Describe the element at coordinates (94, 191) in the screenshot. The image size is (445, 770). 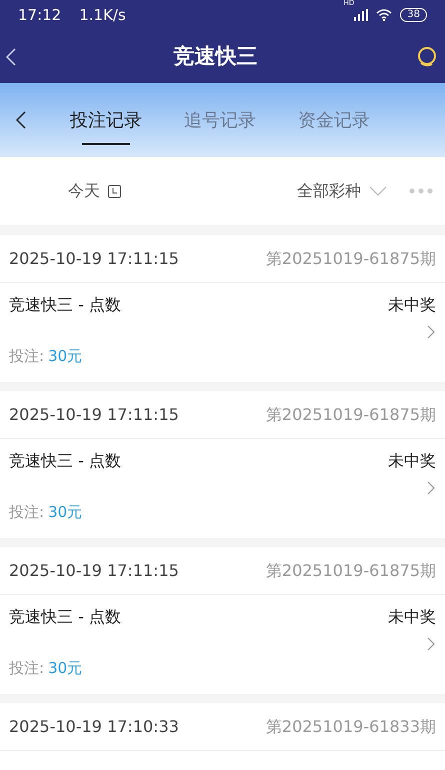
I see `date-filter: 今天` at that location.